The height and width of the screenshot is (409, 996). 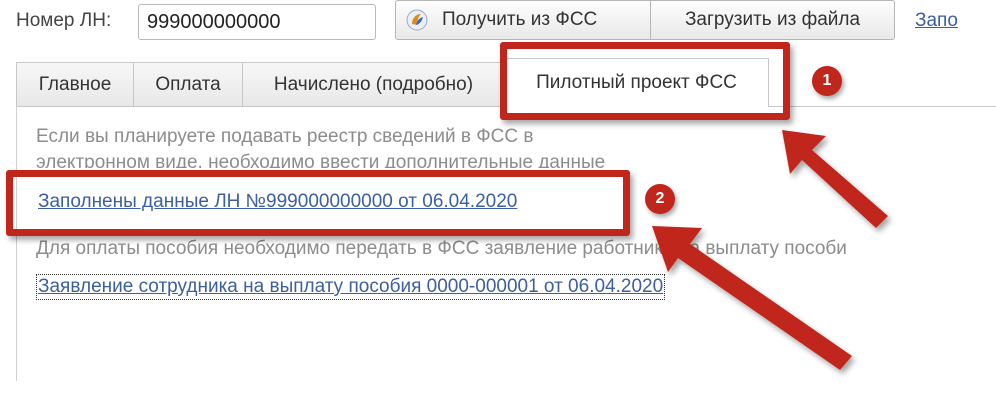 I want to click on tab-payment-label: Оплата, so click(x=188, y=84).